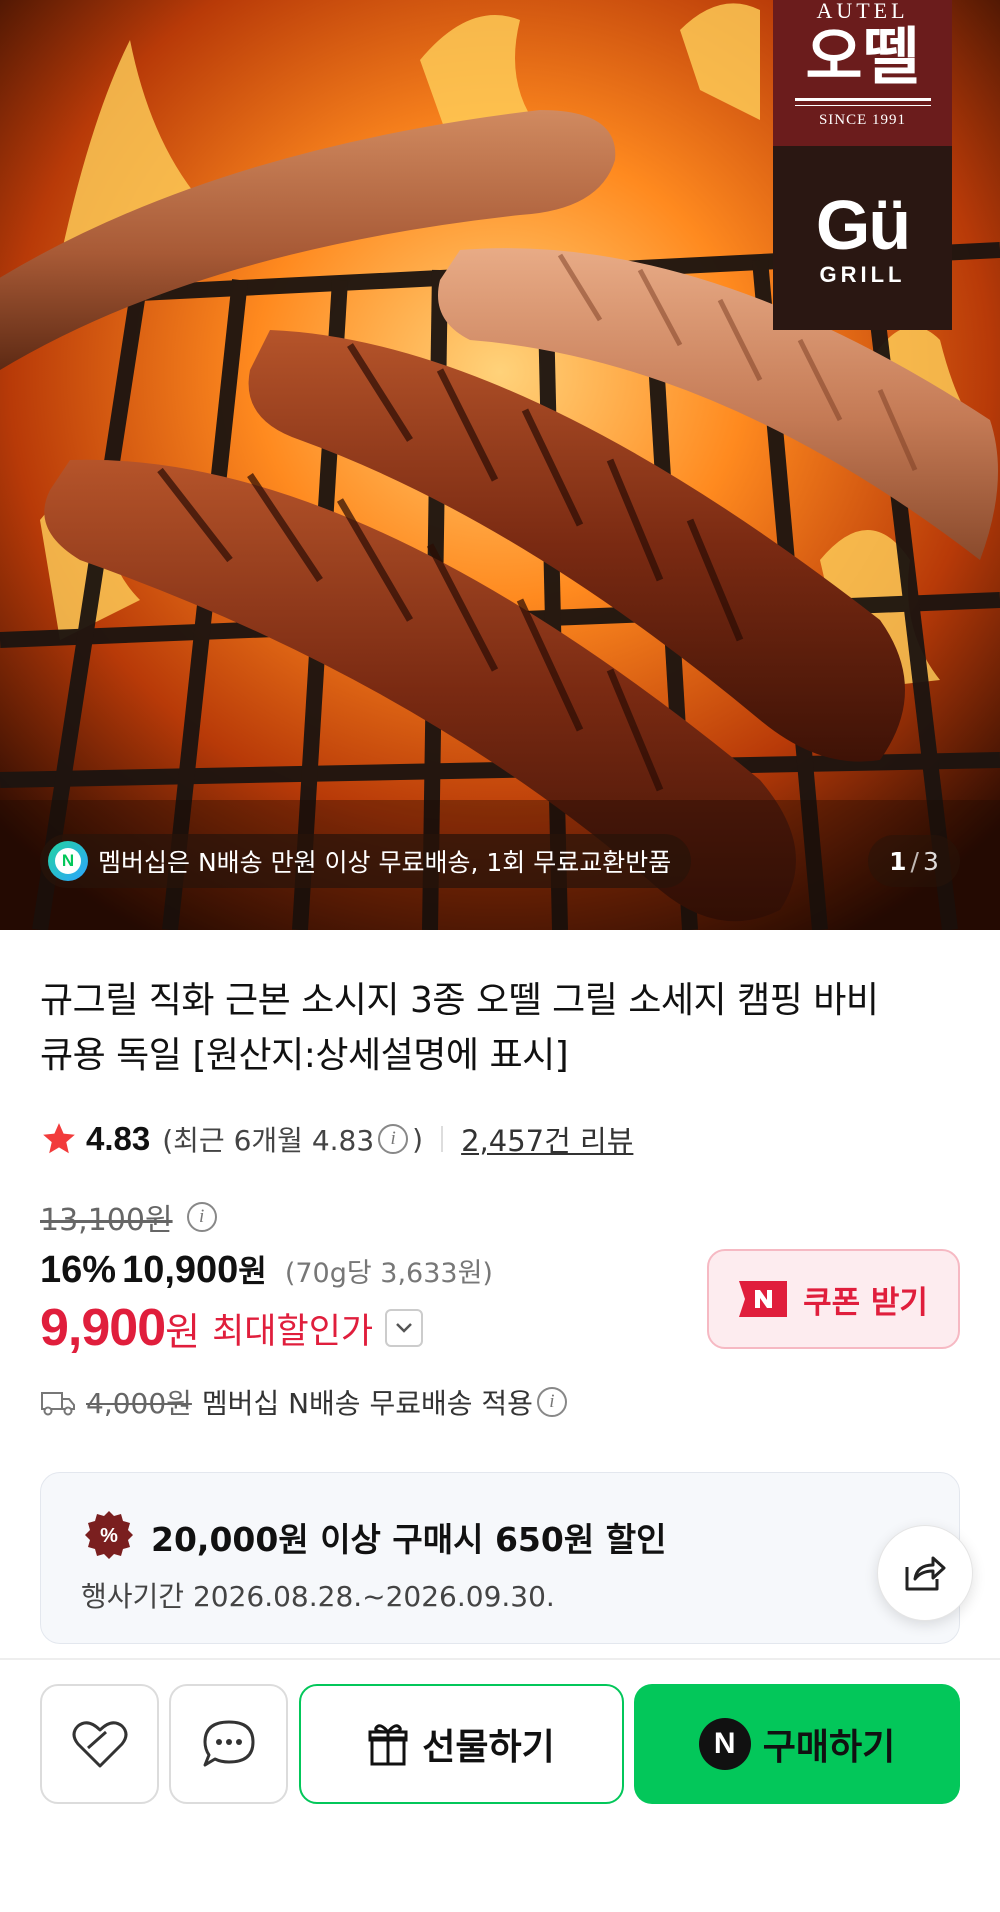 This screenshot has height=1912, width=1000. I want to click on original-price-row: 13,100원 i, so click(130, 1217).